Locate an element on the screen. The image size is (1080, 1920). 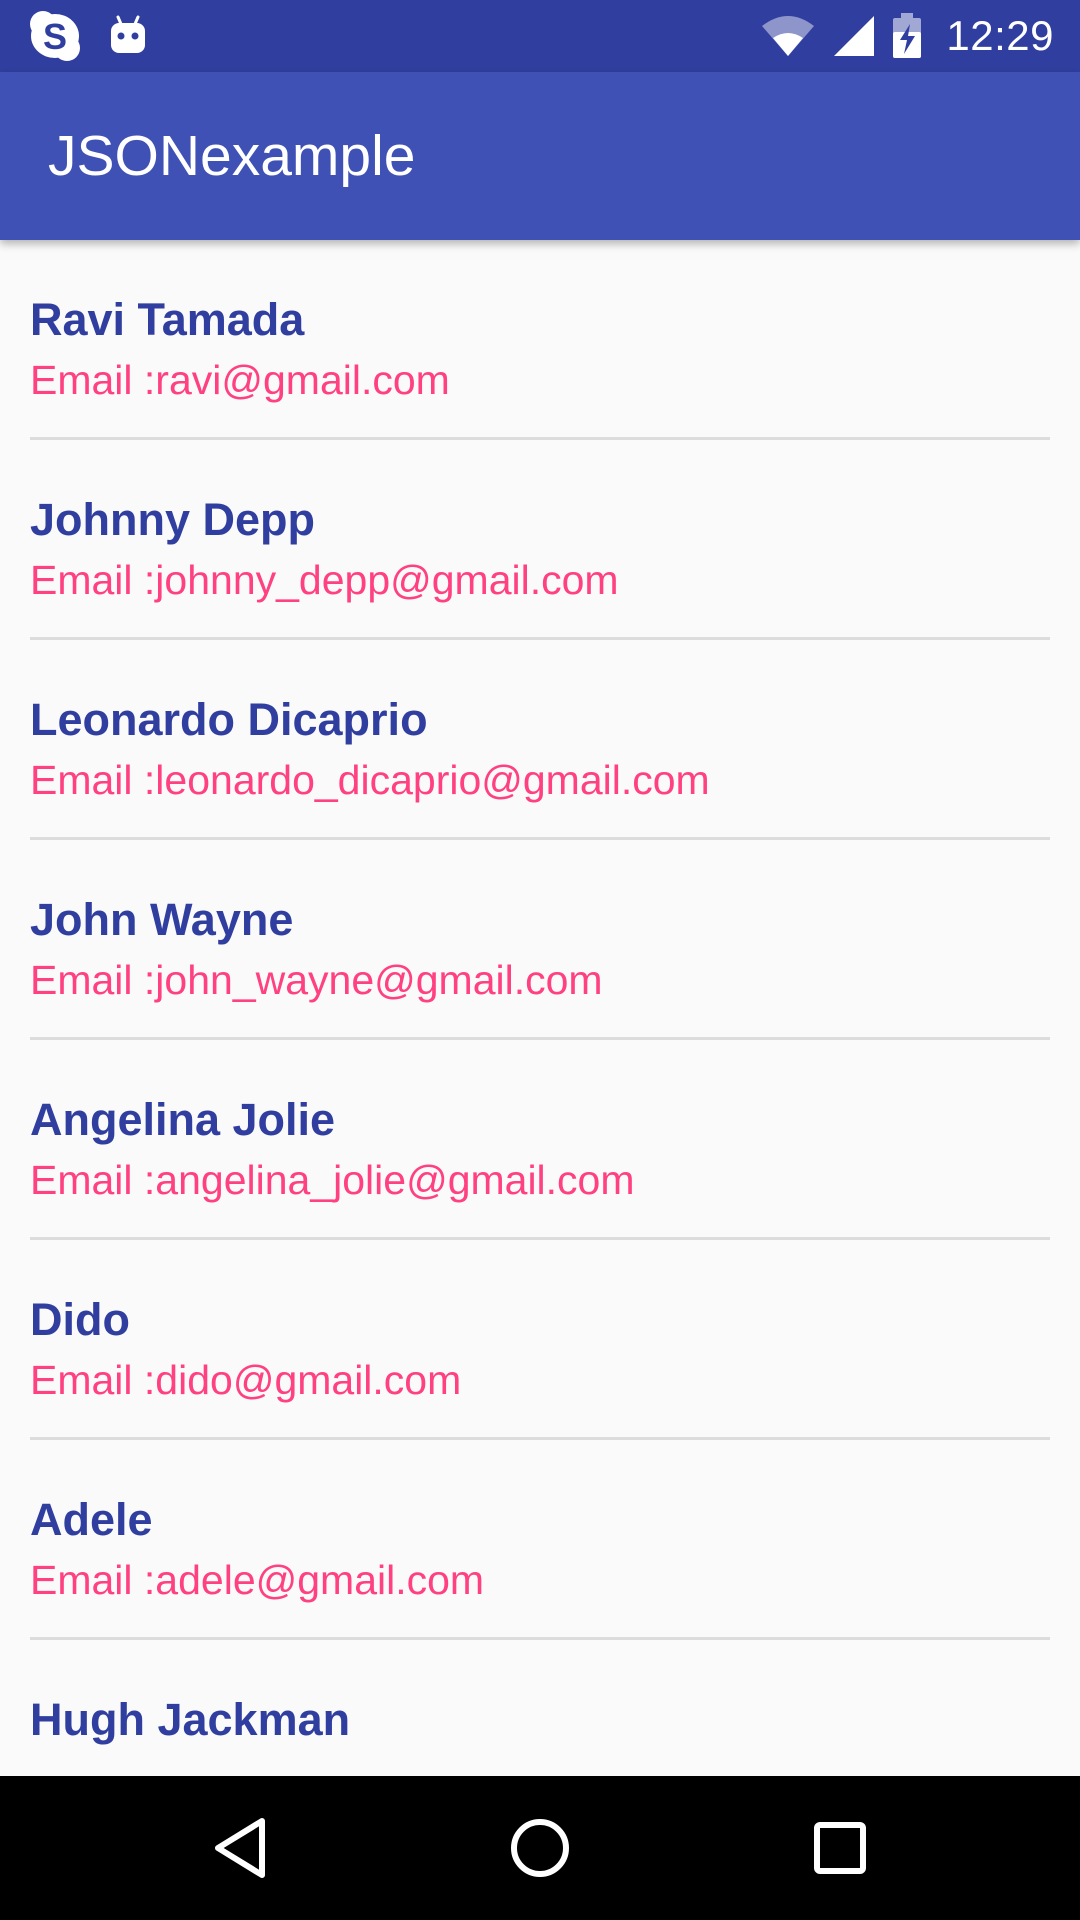
contact-name: Dido is located at coordinates (80, 1319).